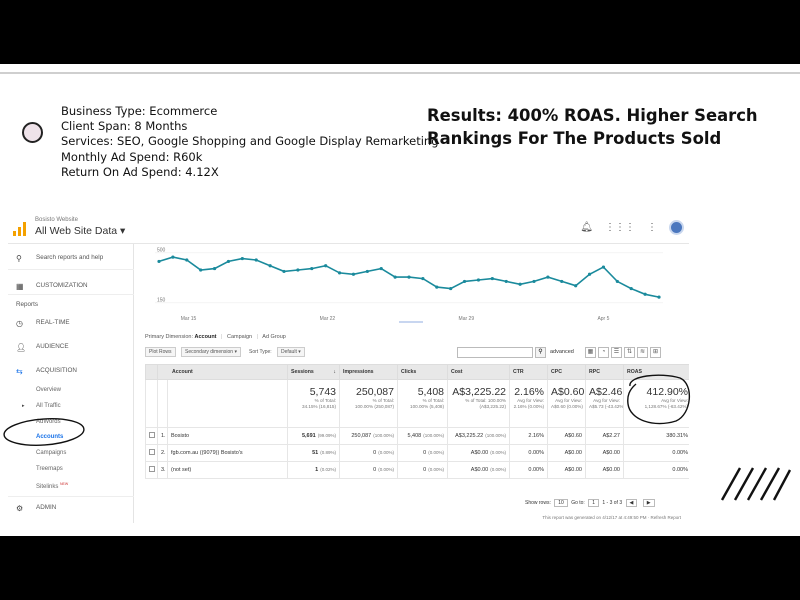 The height and width of the screenshot is (600, 800). Describe the element at coordinates (139, 111) in the screenshot. I see `detail-business-type: Business Type: Ecommerce` at that location.